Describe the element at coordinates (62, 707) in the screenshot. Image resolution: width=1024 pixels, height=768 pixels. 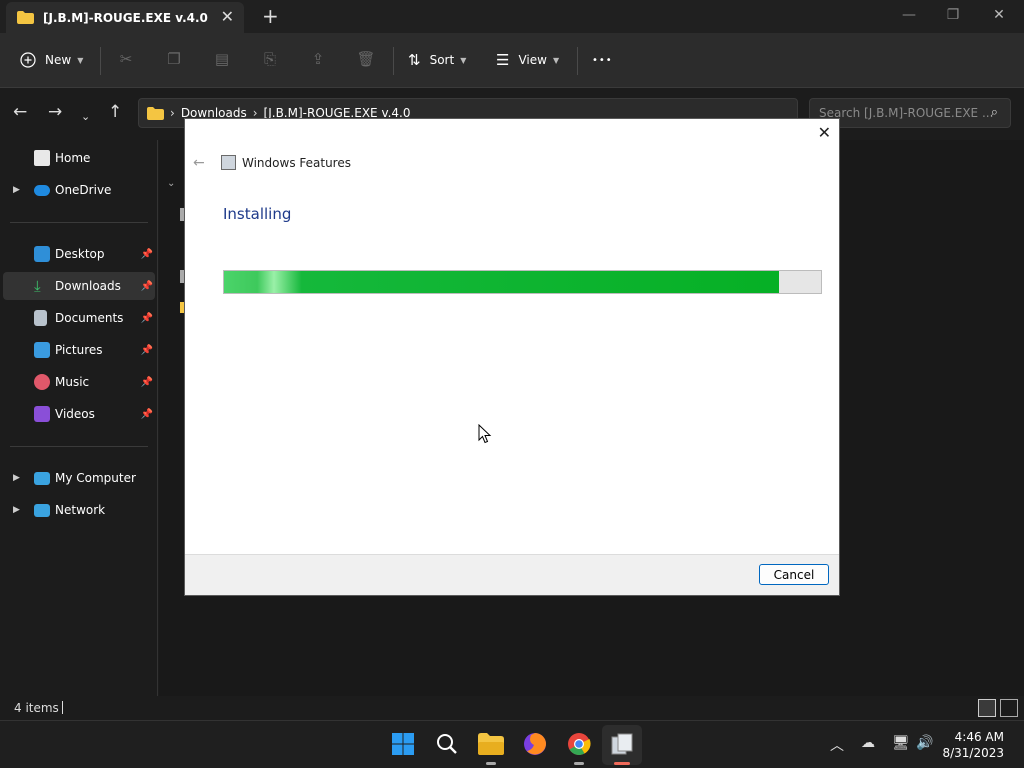
I see `status-divider` at that location.